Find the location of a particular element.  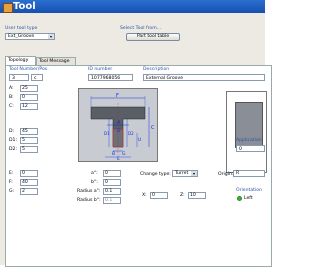

dim-d2-label: D2 is located at coordinates (131, 133).